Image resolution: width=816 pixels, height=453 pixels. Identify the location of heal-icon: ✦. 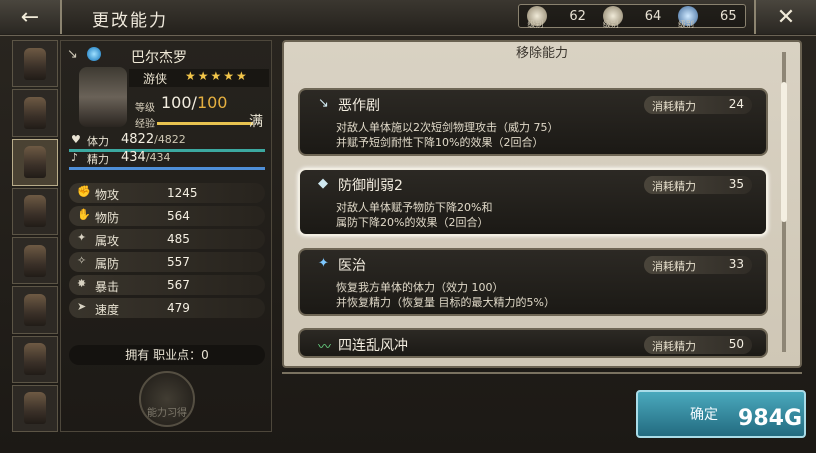
(323, 263).